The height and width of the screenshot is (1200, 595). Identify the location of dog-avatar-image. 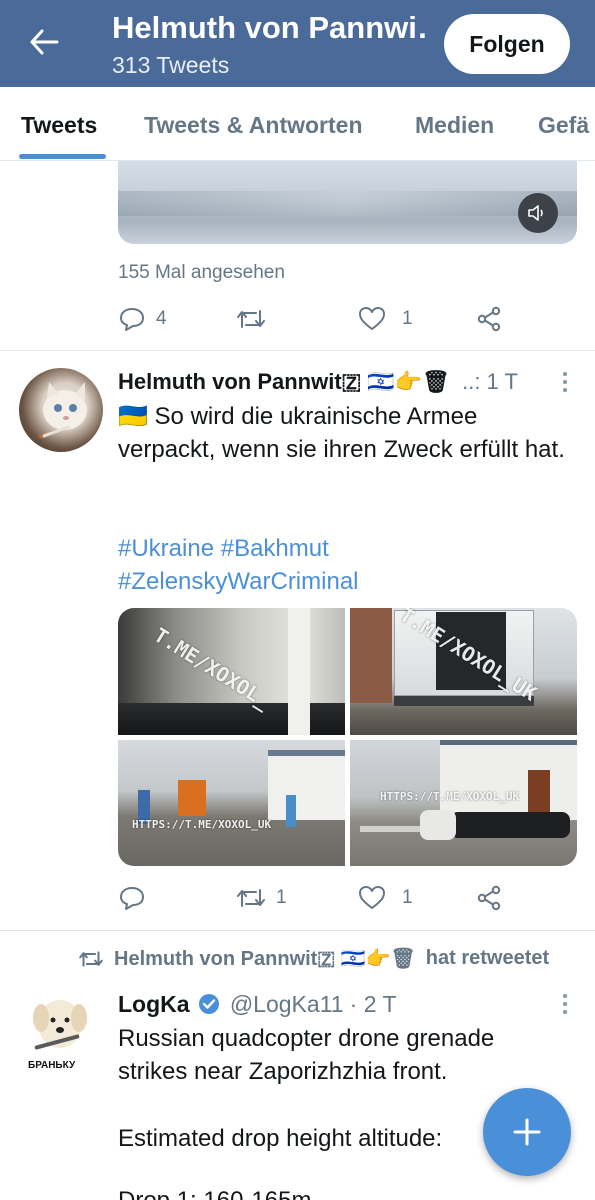
(60, 1025).